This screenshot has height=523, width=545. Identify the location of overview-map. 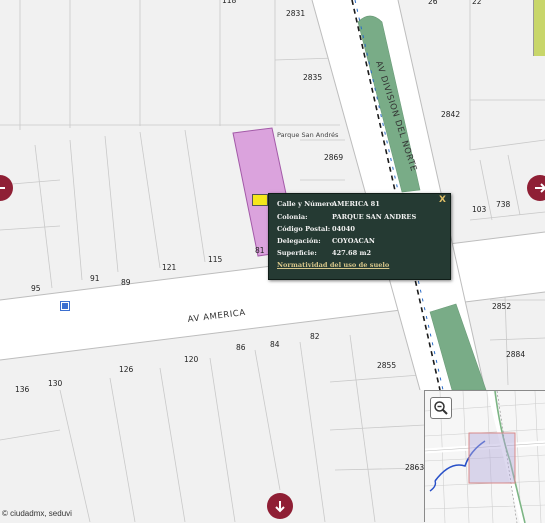
(484, 456).